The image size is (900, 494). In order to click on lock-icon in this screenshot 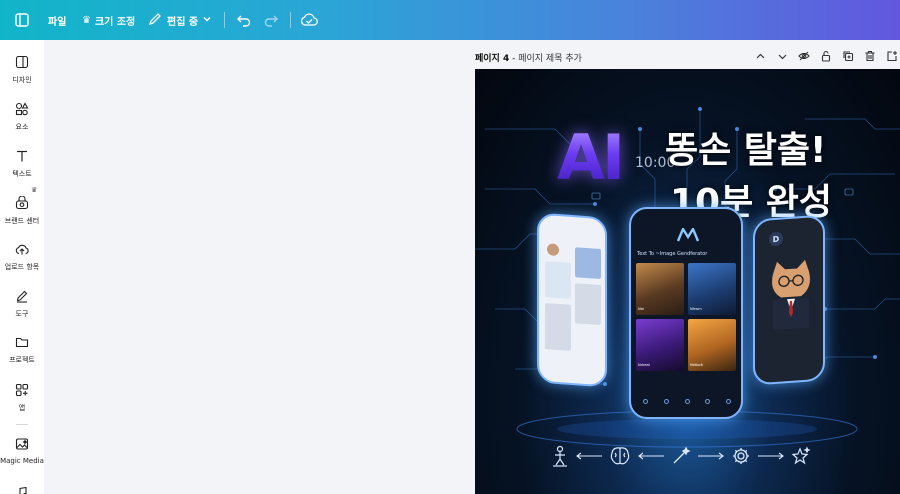, I will do `click(826, 56)`.